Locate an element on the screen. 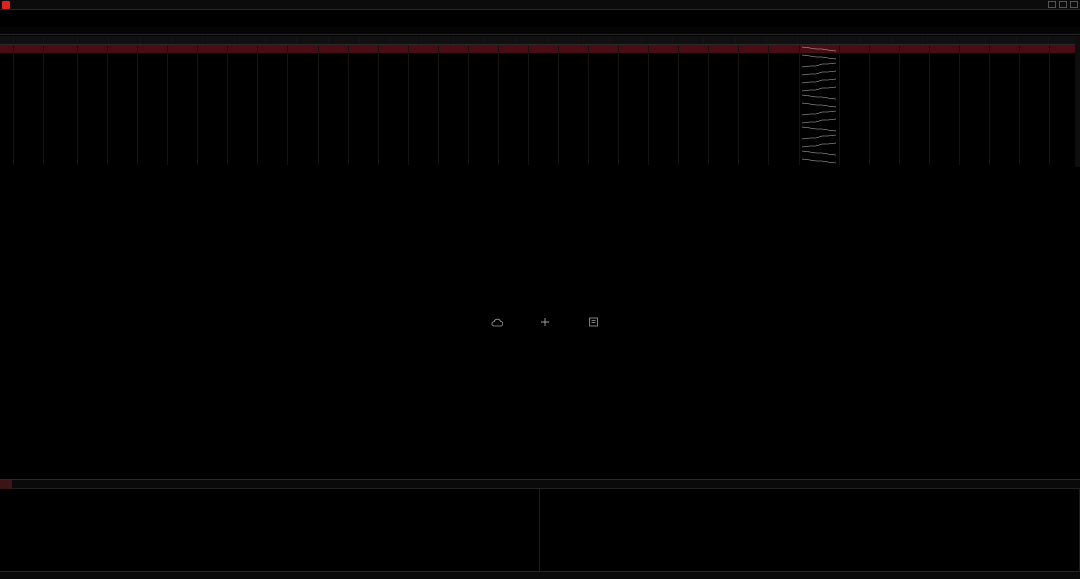 The image size is (1080, 579). minimize-button is located at coordinates (1052, 4).